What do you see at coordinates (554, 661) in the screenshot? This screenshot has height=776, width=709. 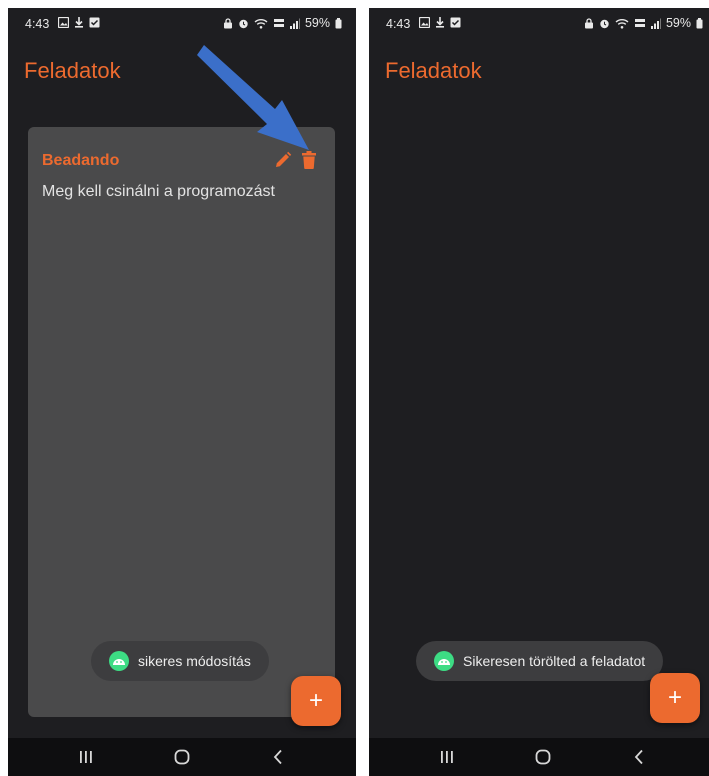 I see `toast-text: Sikeresen törölted a feladatot` at bounding box center [554, 661].